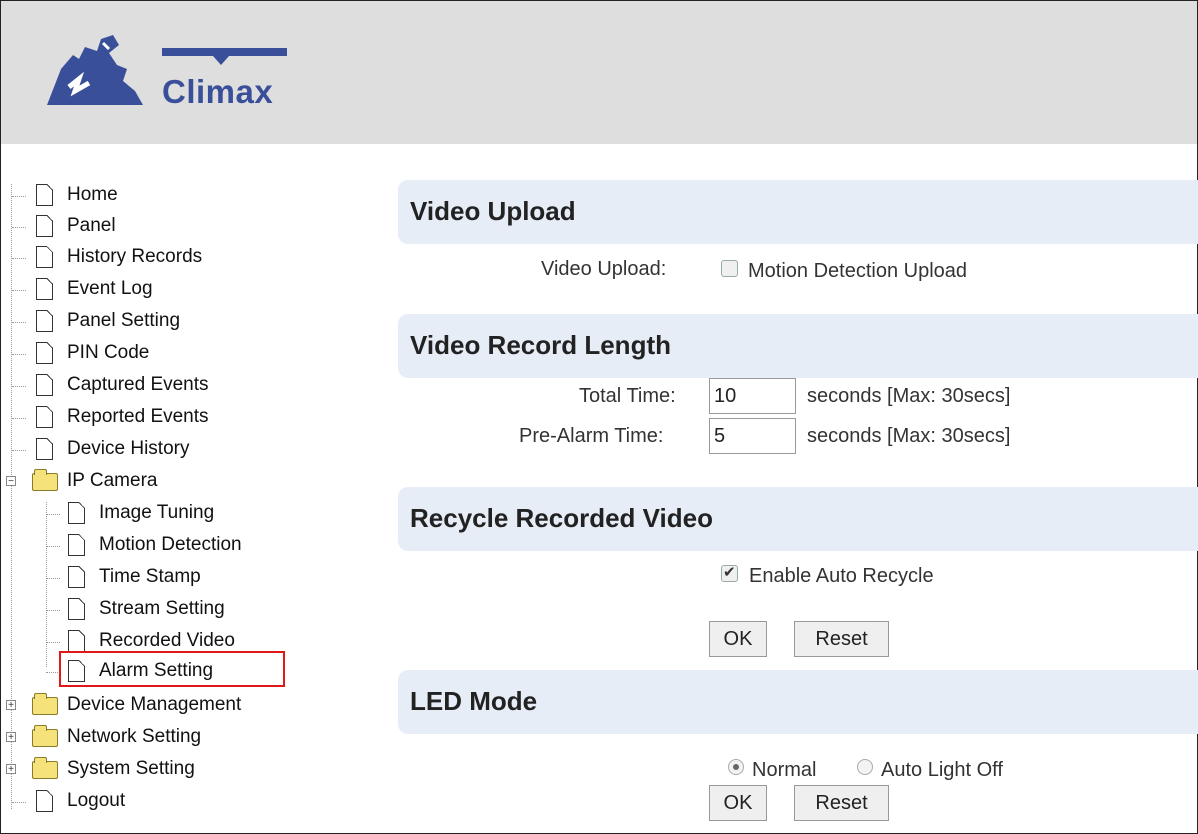  Describe the element at coordinates (841, 576) in the screenshot. I see `enable-auto-recycle-label: Enable Auto Recycle` at that location.